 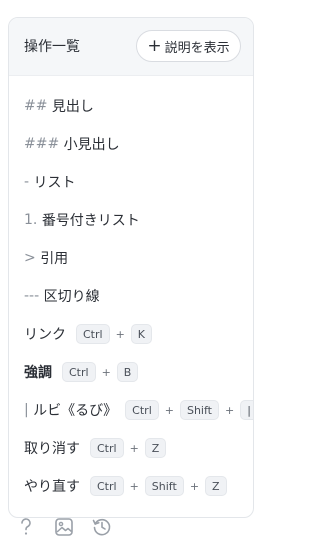 I want to click on panel-header: 操作一覧 + 説明を表示, so click(x=131, y=47).